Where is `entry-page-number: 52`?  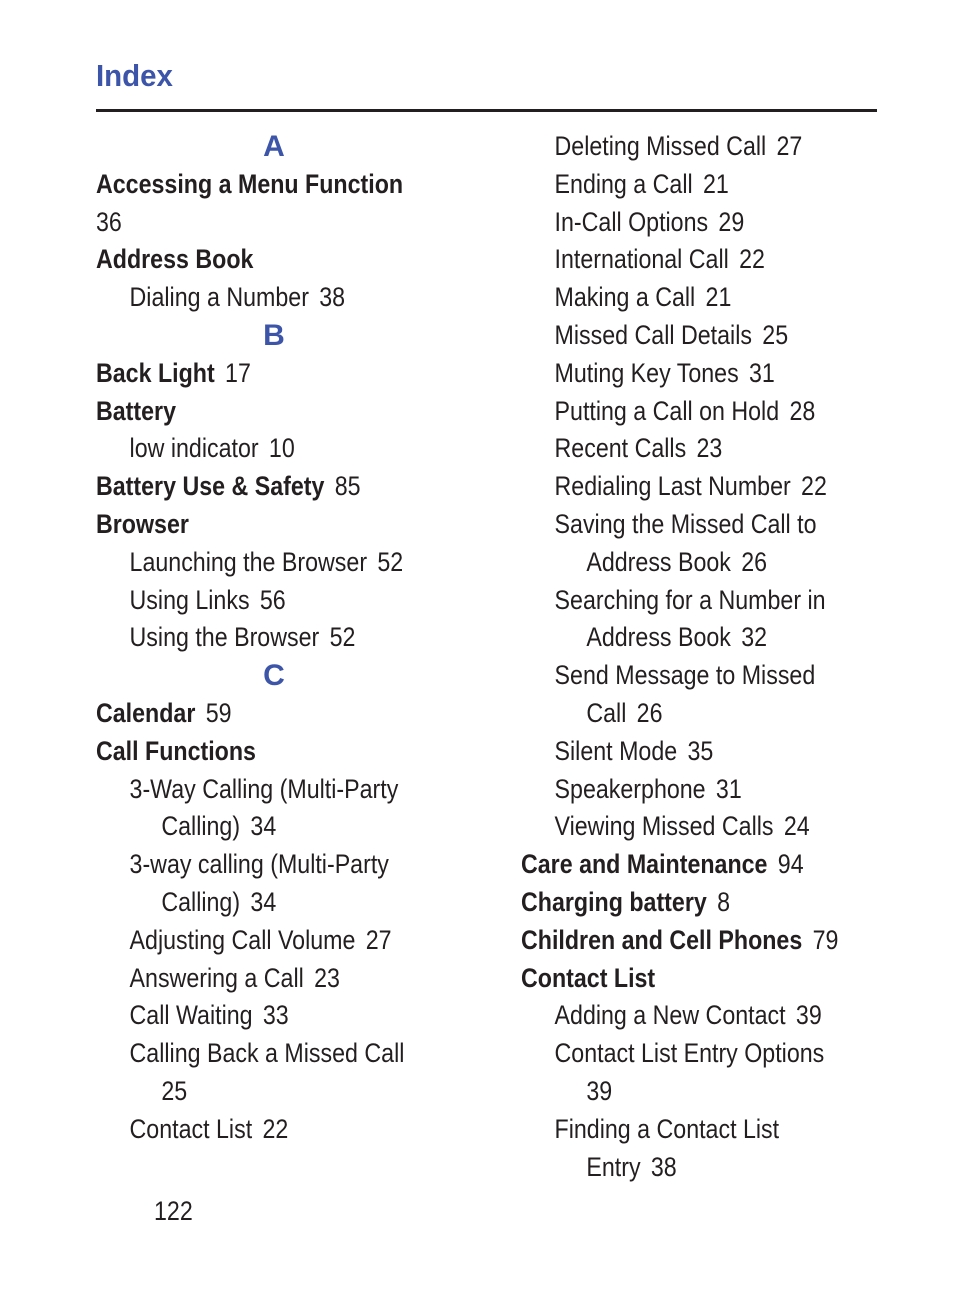
entry-page-number: 52 is located at coordinates (342, 637).